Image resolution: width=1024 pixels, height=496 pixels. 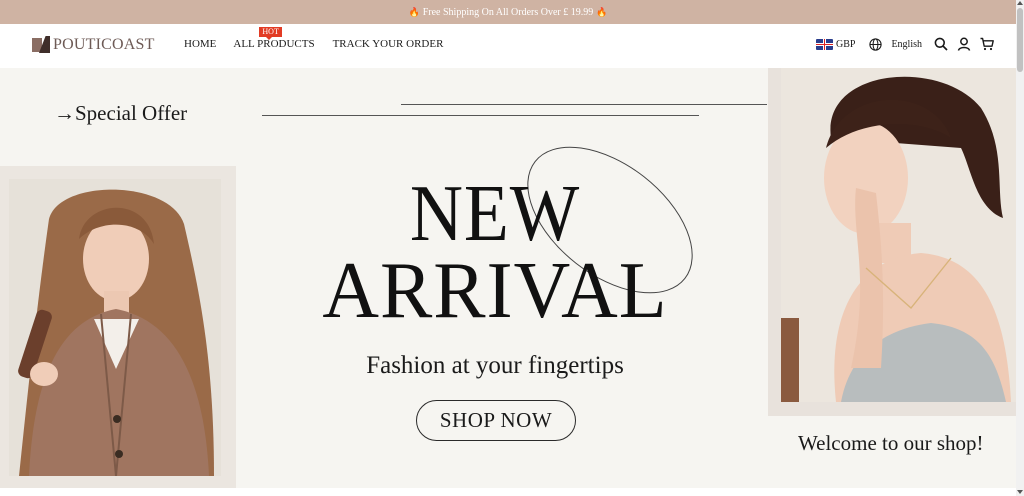 I want to click on logo-mark, so click(x=41, y=45).